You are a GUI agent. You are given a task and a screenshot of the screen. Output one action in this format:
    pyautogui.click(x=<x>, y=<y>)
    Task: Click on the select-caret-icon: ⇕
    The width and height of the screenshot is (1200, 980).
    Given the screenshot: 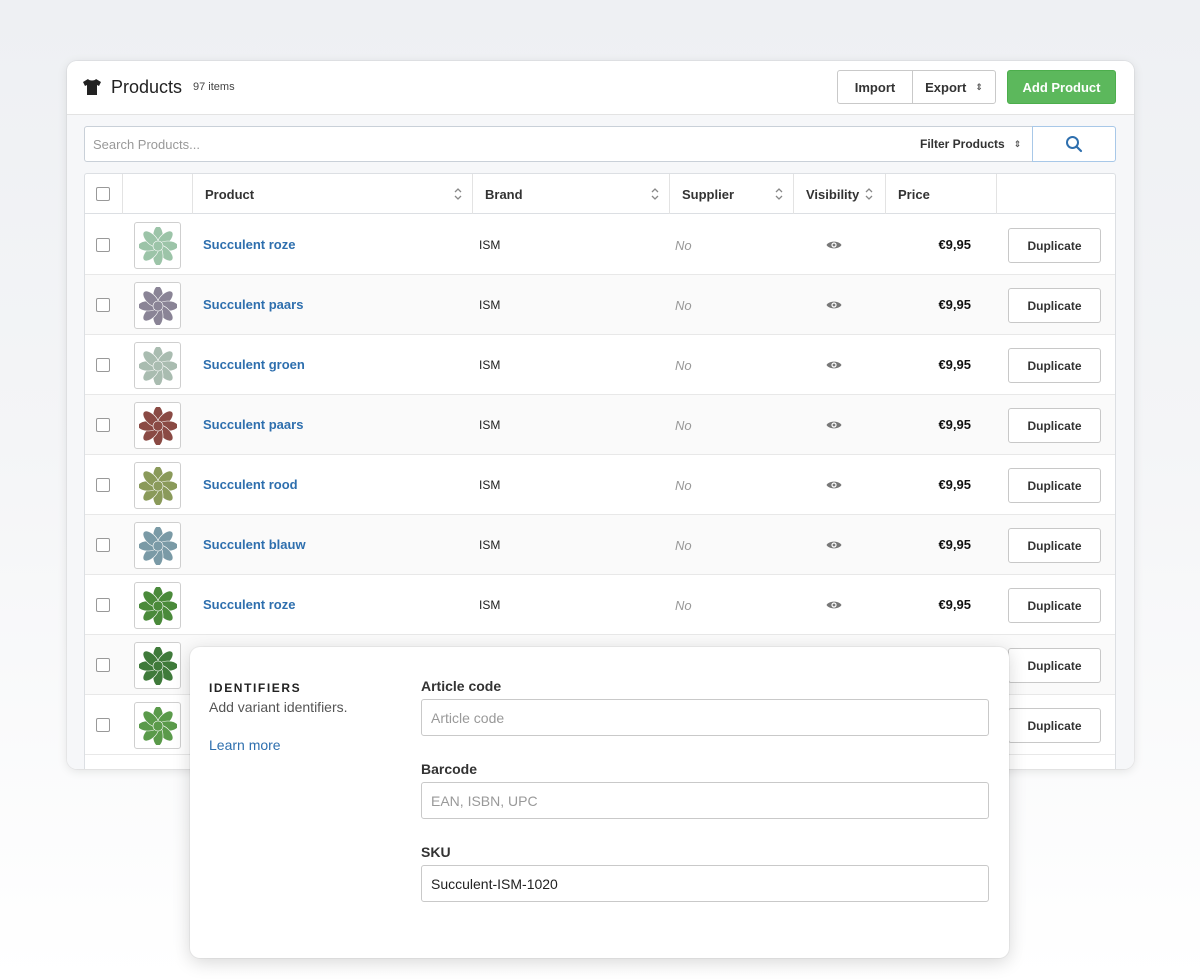 What is the action you would take?
    pyautogui.click(x=1017, y=143)
    